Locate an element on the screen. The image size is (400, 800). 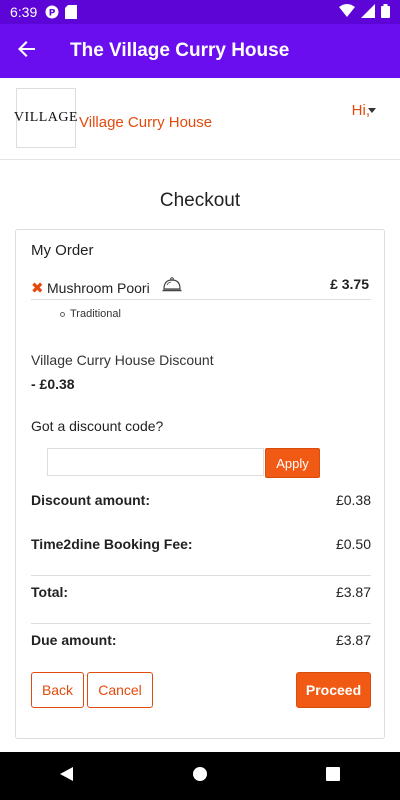
discount-amount-value: £0.38 is located at coordinates (353, 500).